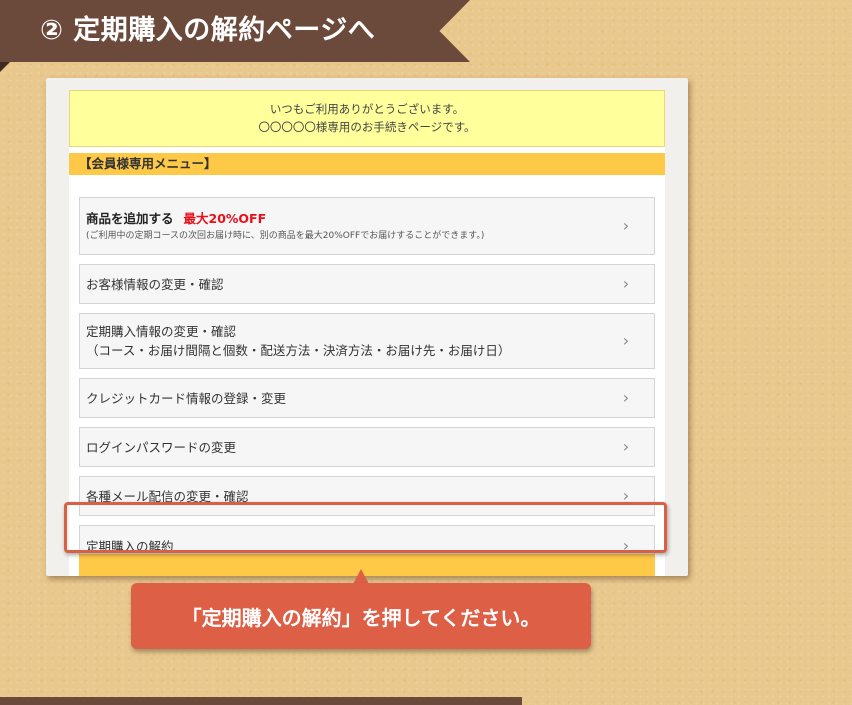 The height and width of the screenshot is (705, 852). What do you see at coordinates (155, 284) in the screenshot?
I see `menu-item-label: お客様情報の変更・確認` at bounding box center [155, 284].